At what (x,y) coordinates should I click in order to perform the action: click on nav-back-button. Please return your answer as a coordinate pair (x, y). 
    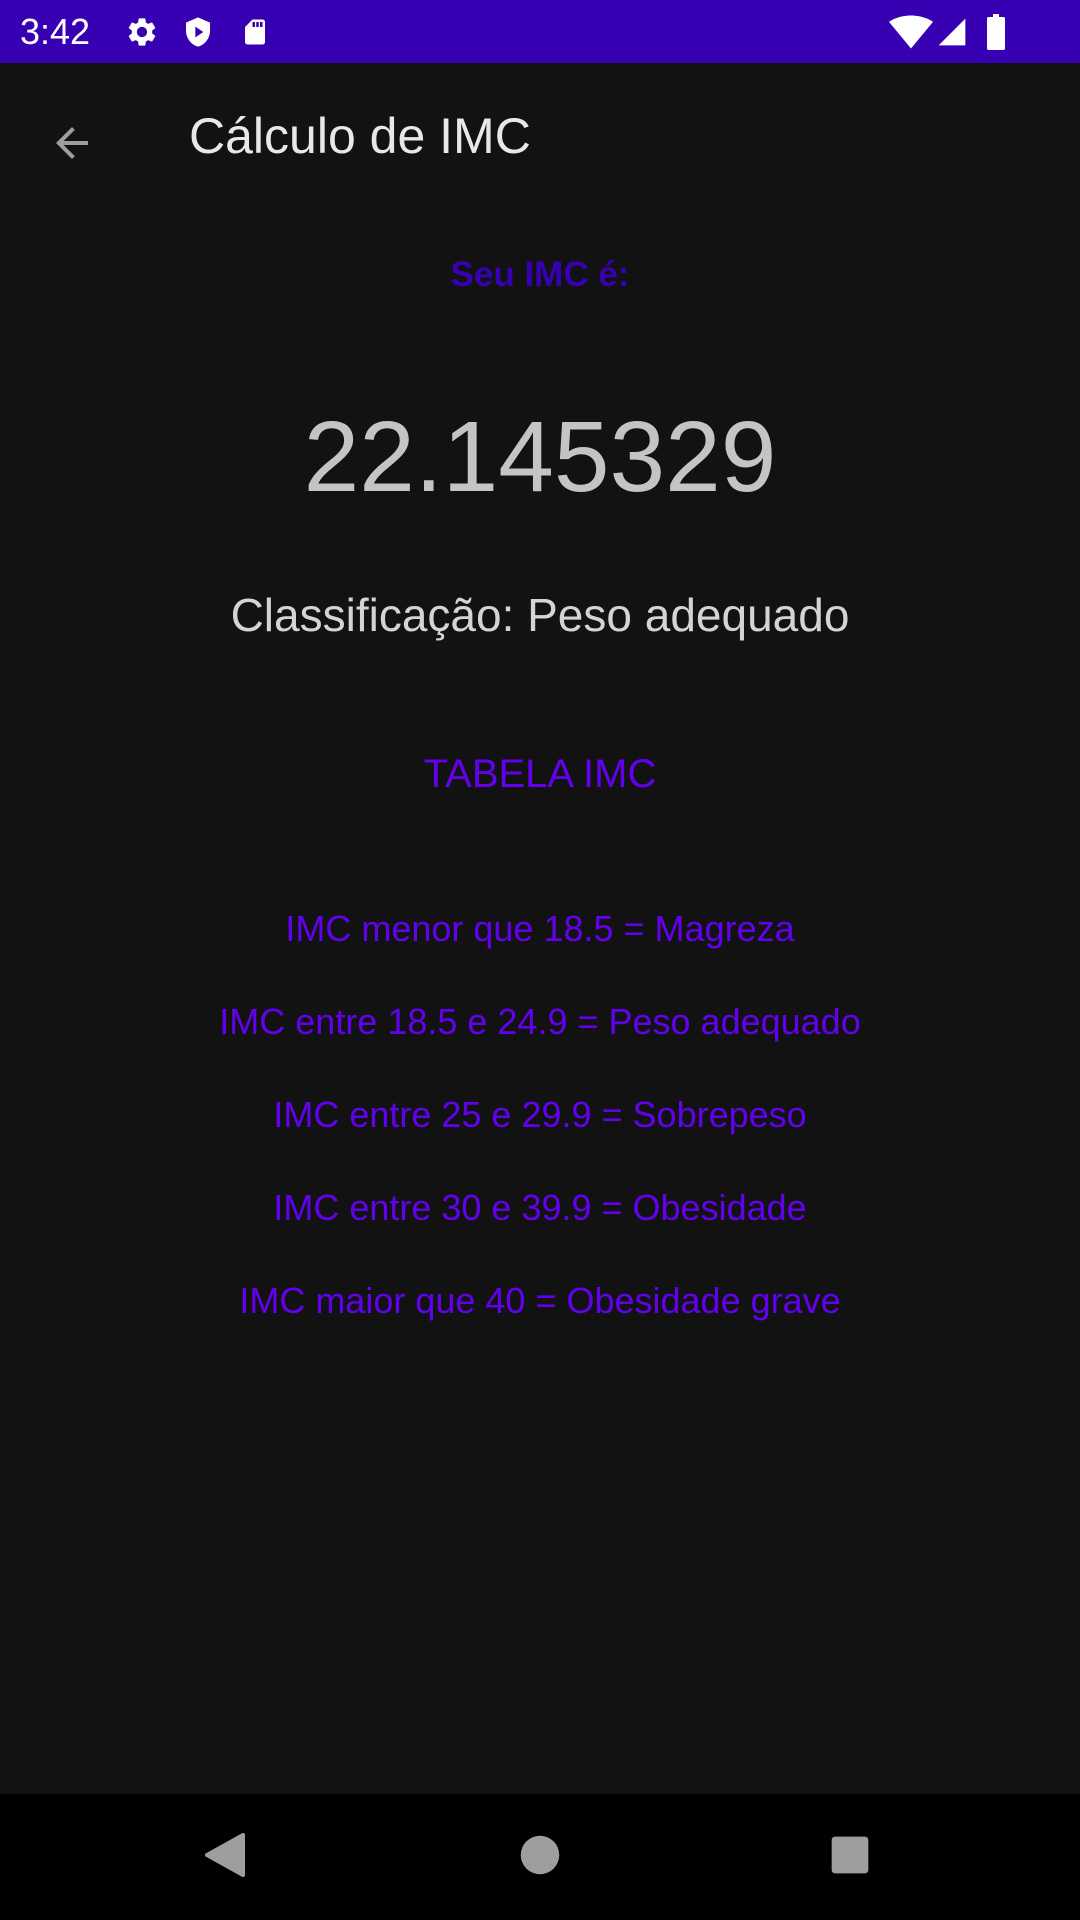
    Looking at the image, I should click on (225, 1857).